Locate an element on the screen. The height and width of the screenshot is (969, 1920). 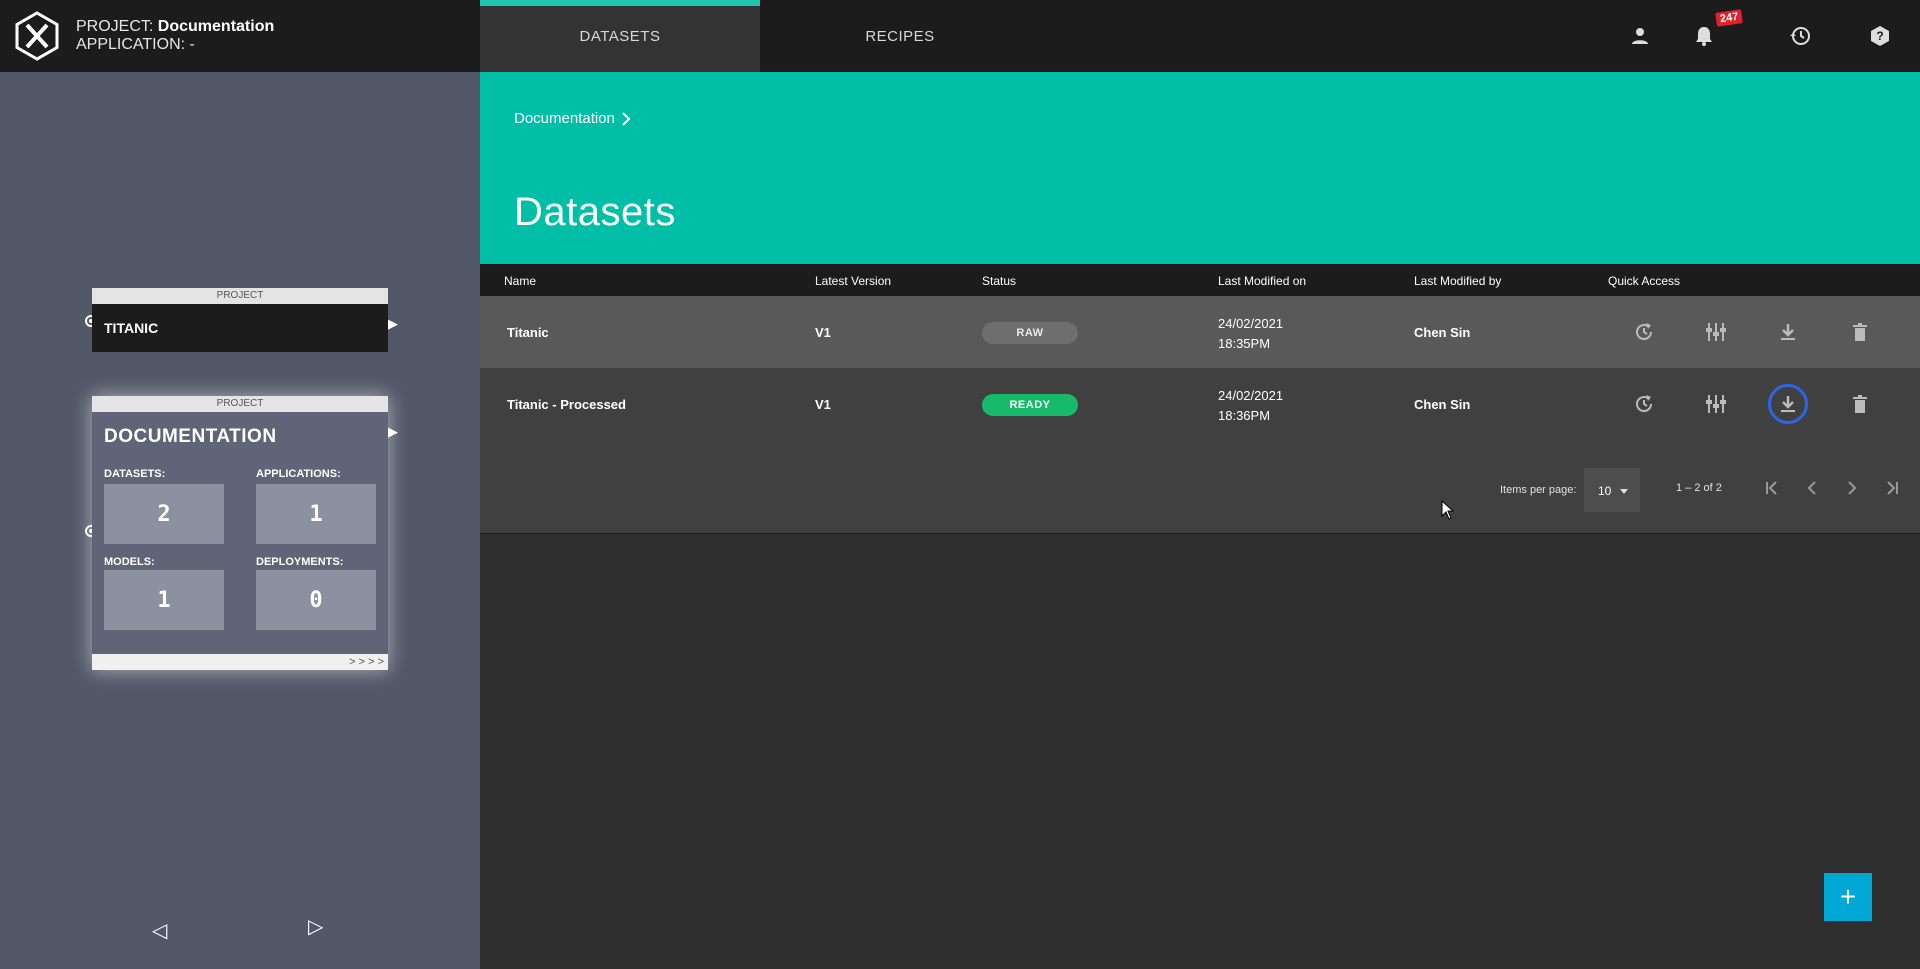
page-range: 1 – 2 of 2 is located at coordinates (1699, 488).